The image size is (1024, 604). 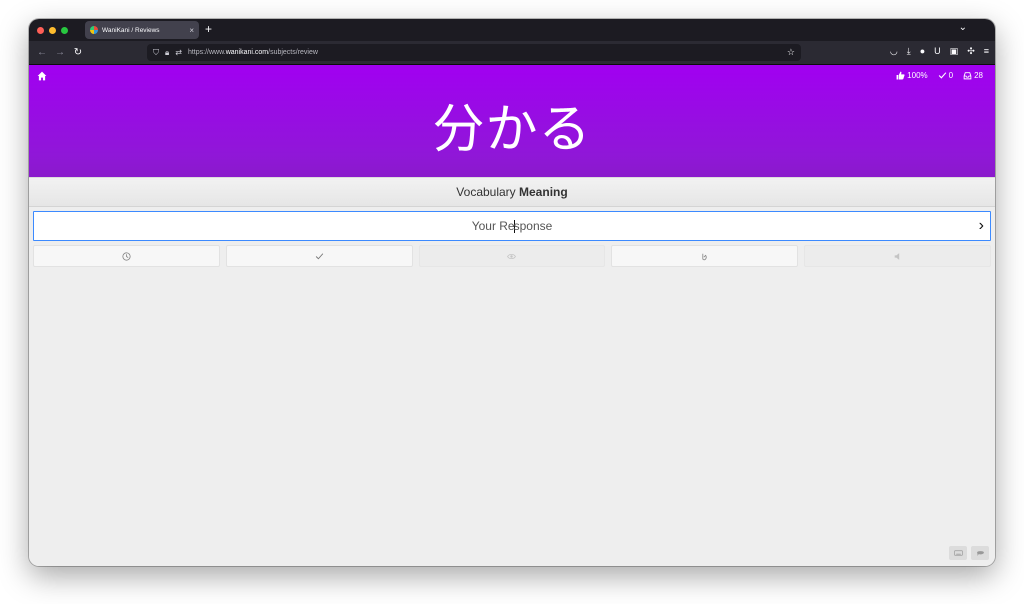 What do you see at coordinates (973, 75) in the screenshot?
I see `remaining-stat: 28` at bounding box center [973, 75].